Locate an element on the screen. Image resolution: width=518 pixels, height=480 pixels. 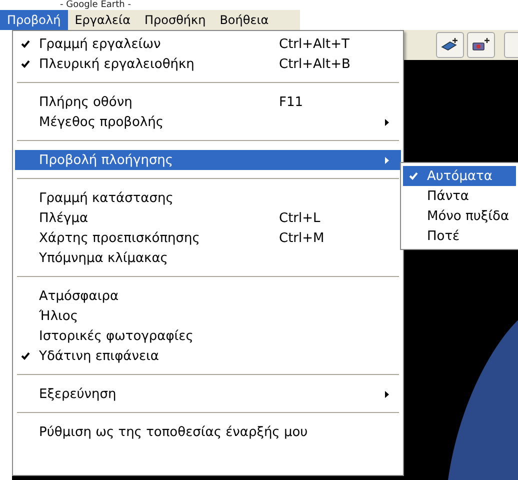
menu-item: Γραμμή εργαλείων Ctrl+Alt+T is located at coordinates (208, 44).